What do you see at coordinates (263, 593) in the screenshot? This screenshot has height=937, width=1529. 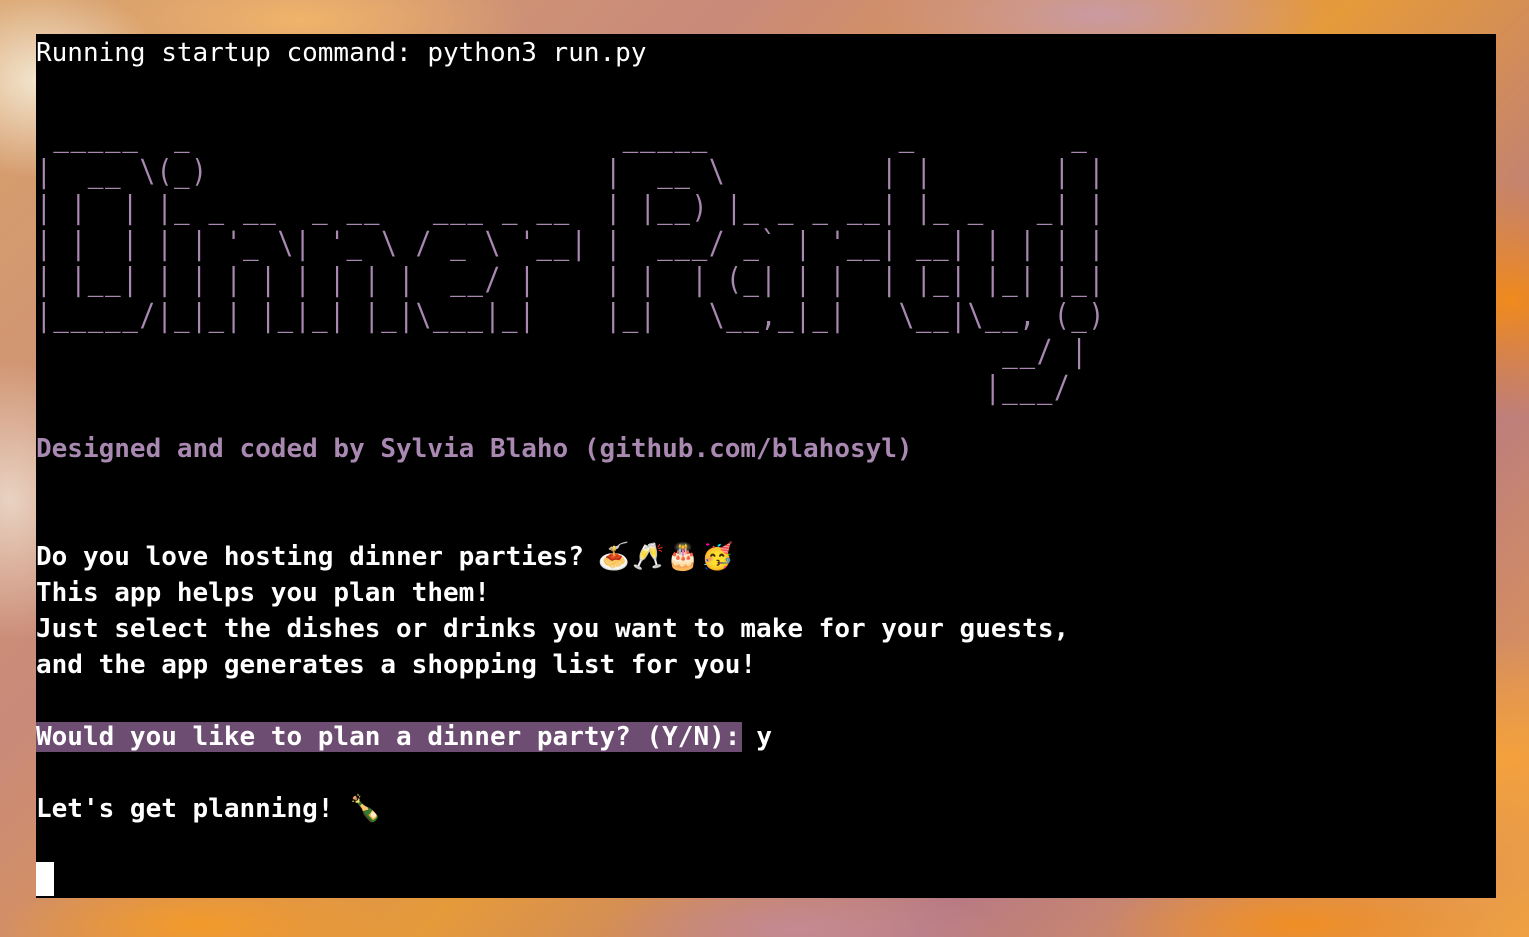 I see `intro-line-2: This app helps you plan them!` at bounding box center [263, 593].